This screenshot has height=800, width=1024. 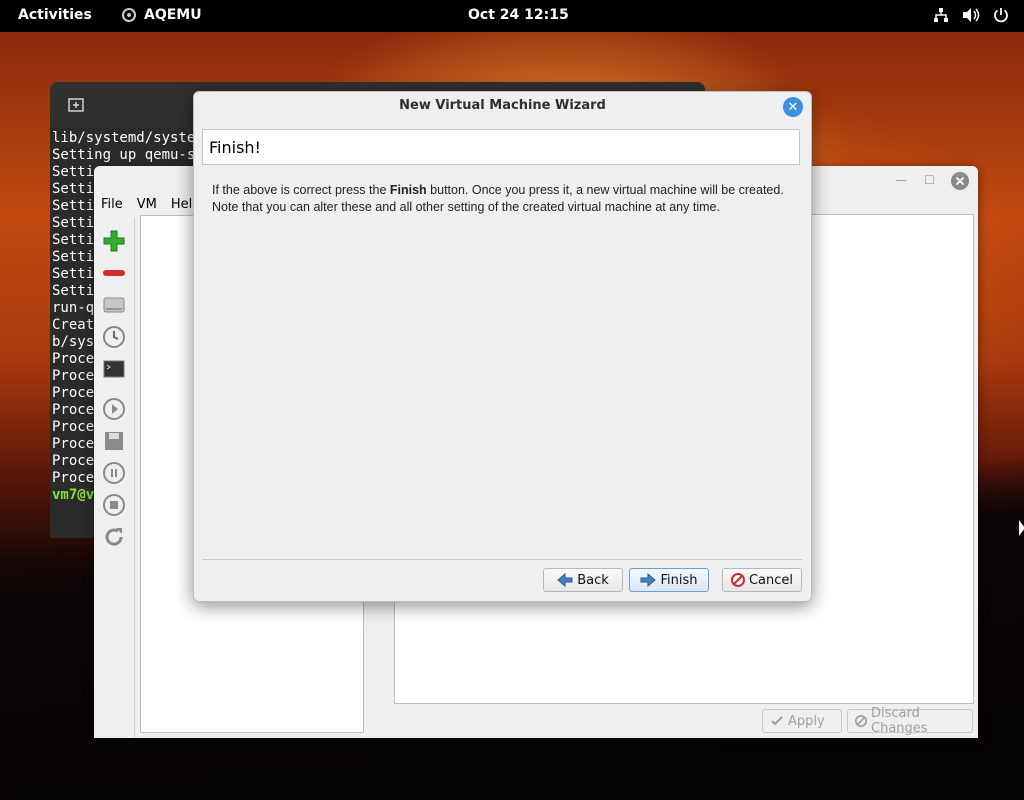 What do you see at coordinates (408, 190) in the screenshot?
I see `body-bold-text: Finish` at bounding box center [408, 190].